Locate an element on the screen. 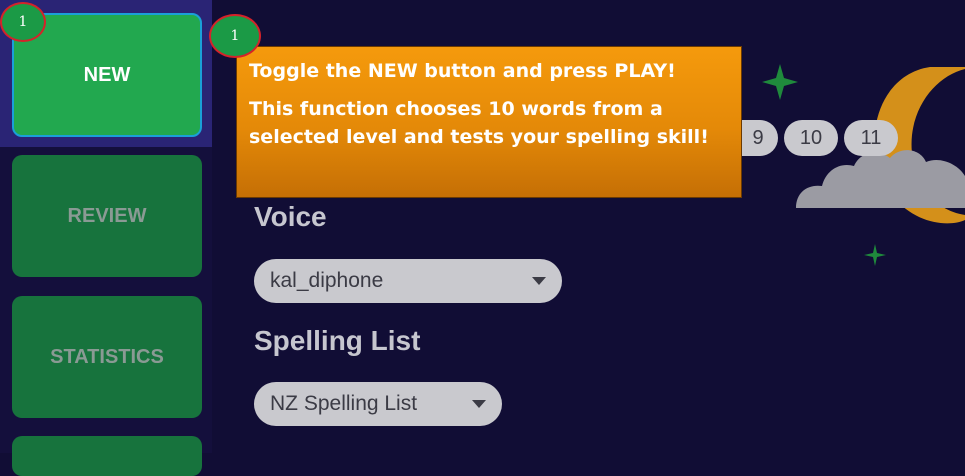 The height and width of the screenshot is (476, 965). tooltip-line-1: Toggle the NEW button and press PLAY! is located at coordinates (462, 71).